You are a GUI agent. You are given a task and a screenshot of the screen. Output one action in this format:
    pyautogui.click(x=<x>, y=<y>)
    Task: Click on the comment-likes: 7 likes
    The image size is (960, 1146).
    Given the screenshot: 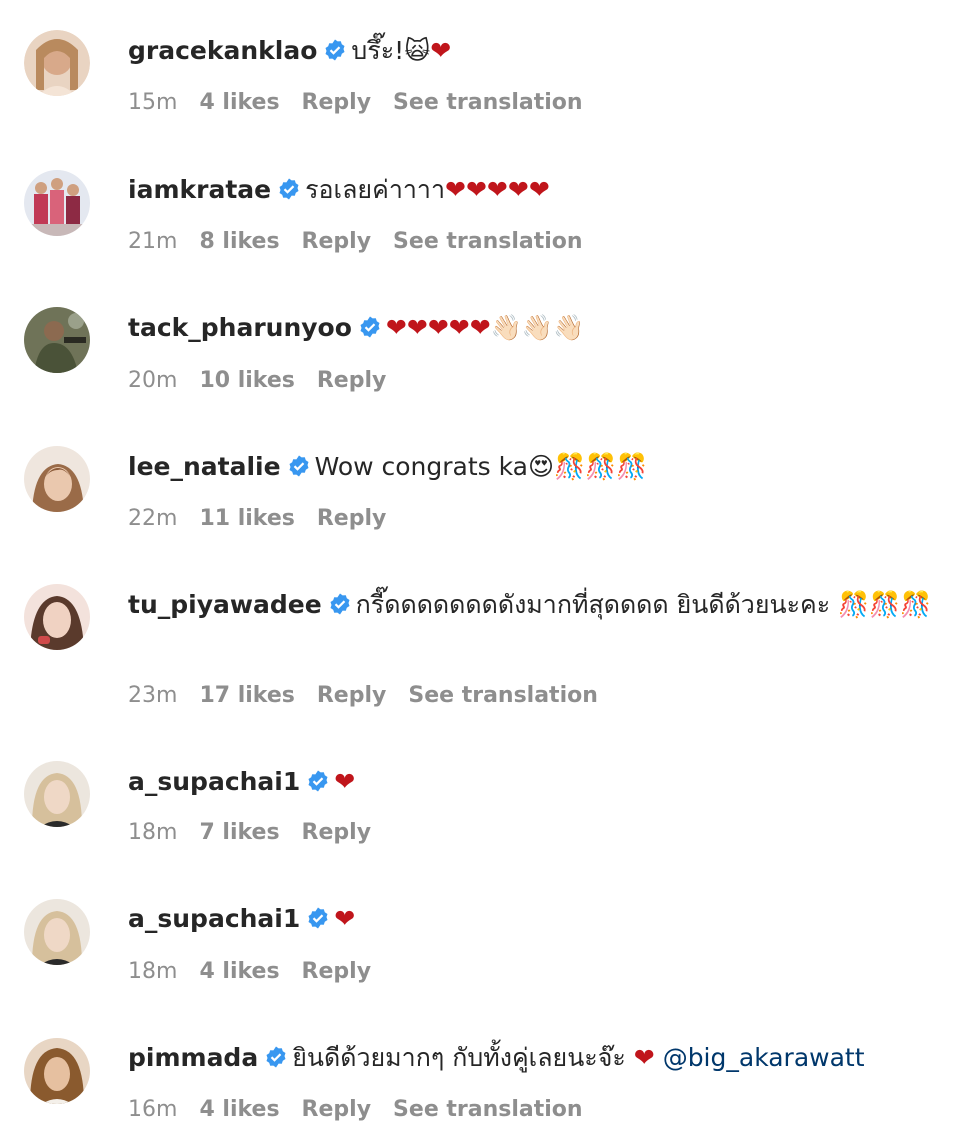 What is the action you would take?
    pyautogui.click(x=239, y=832)
    